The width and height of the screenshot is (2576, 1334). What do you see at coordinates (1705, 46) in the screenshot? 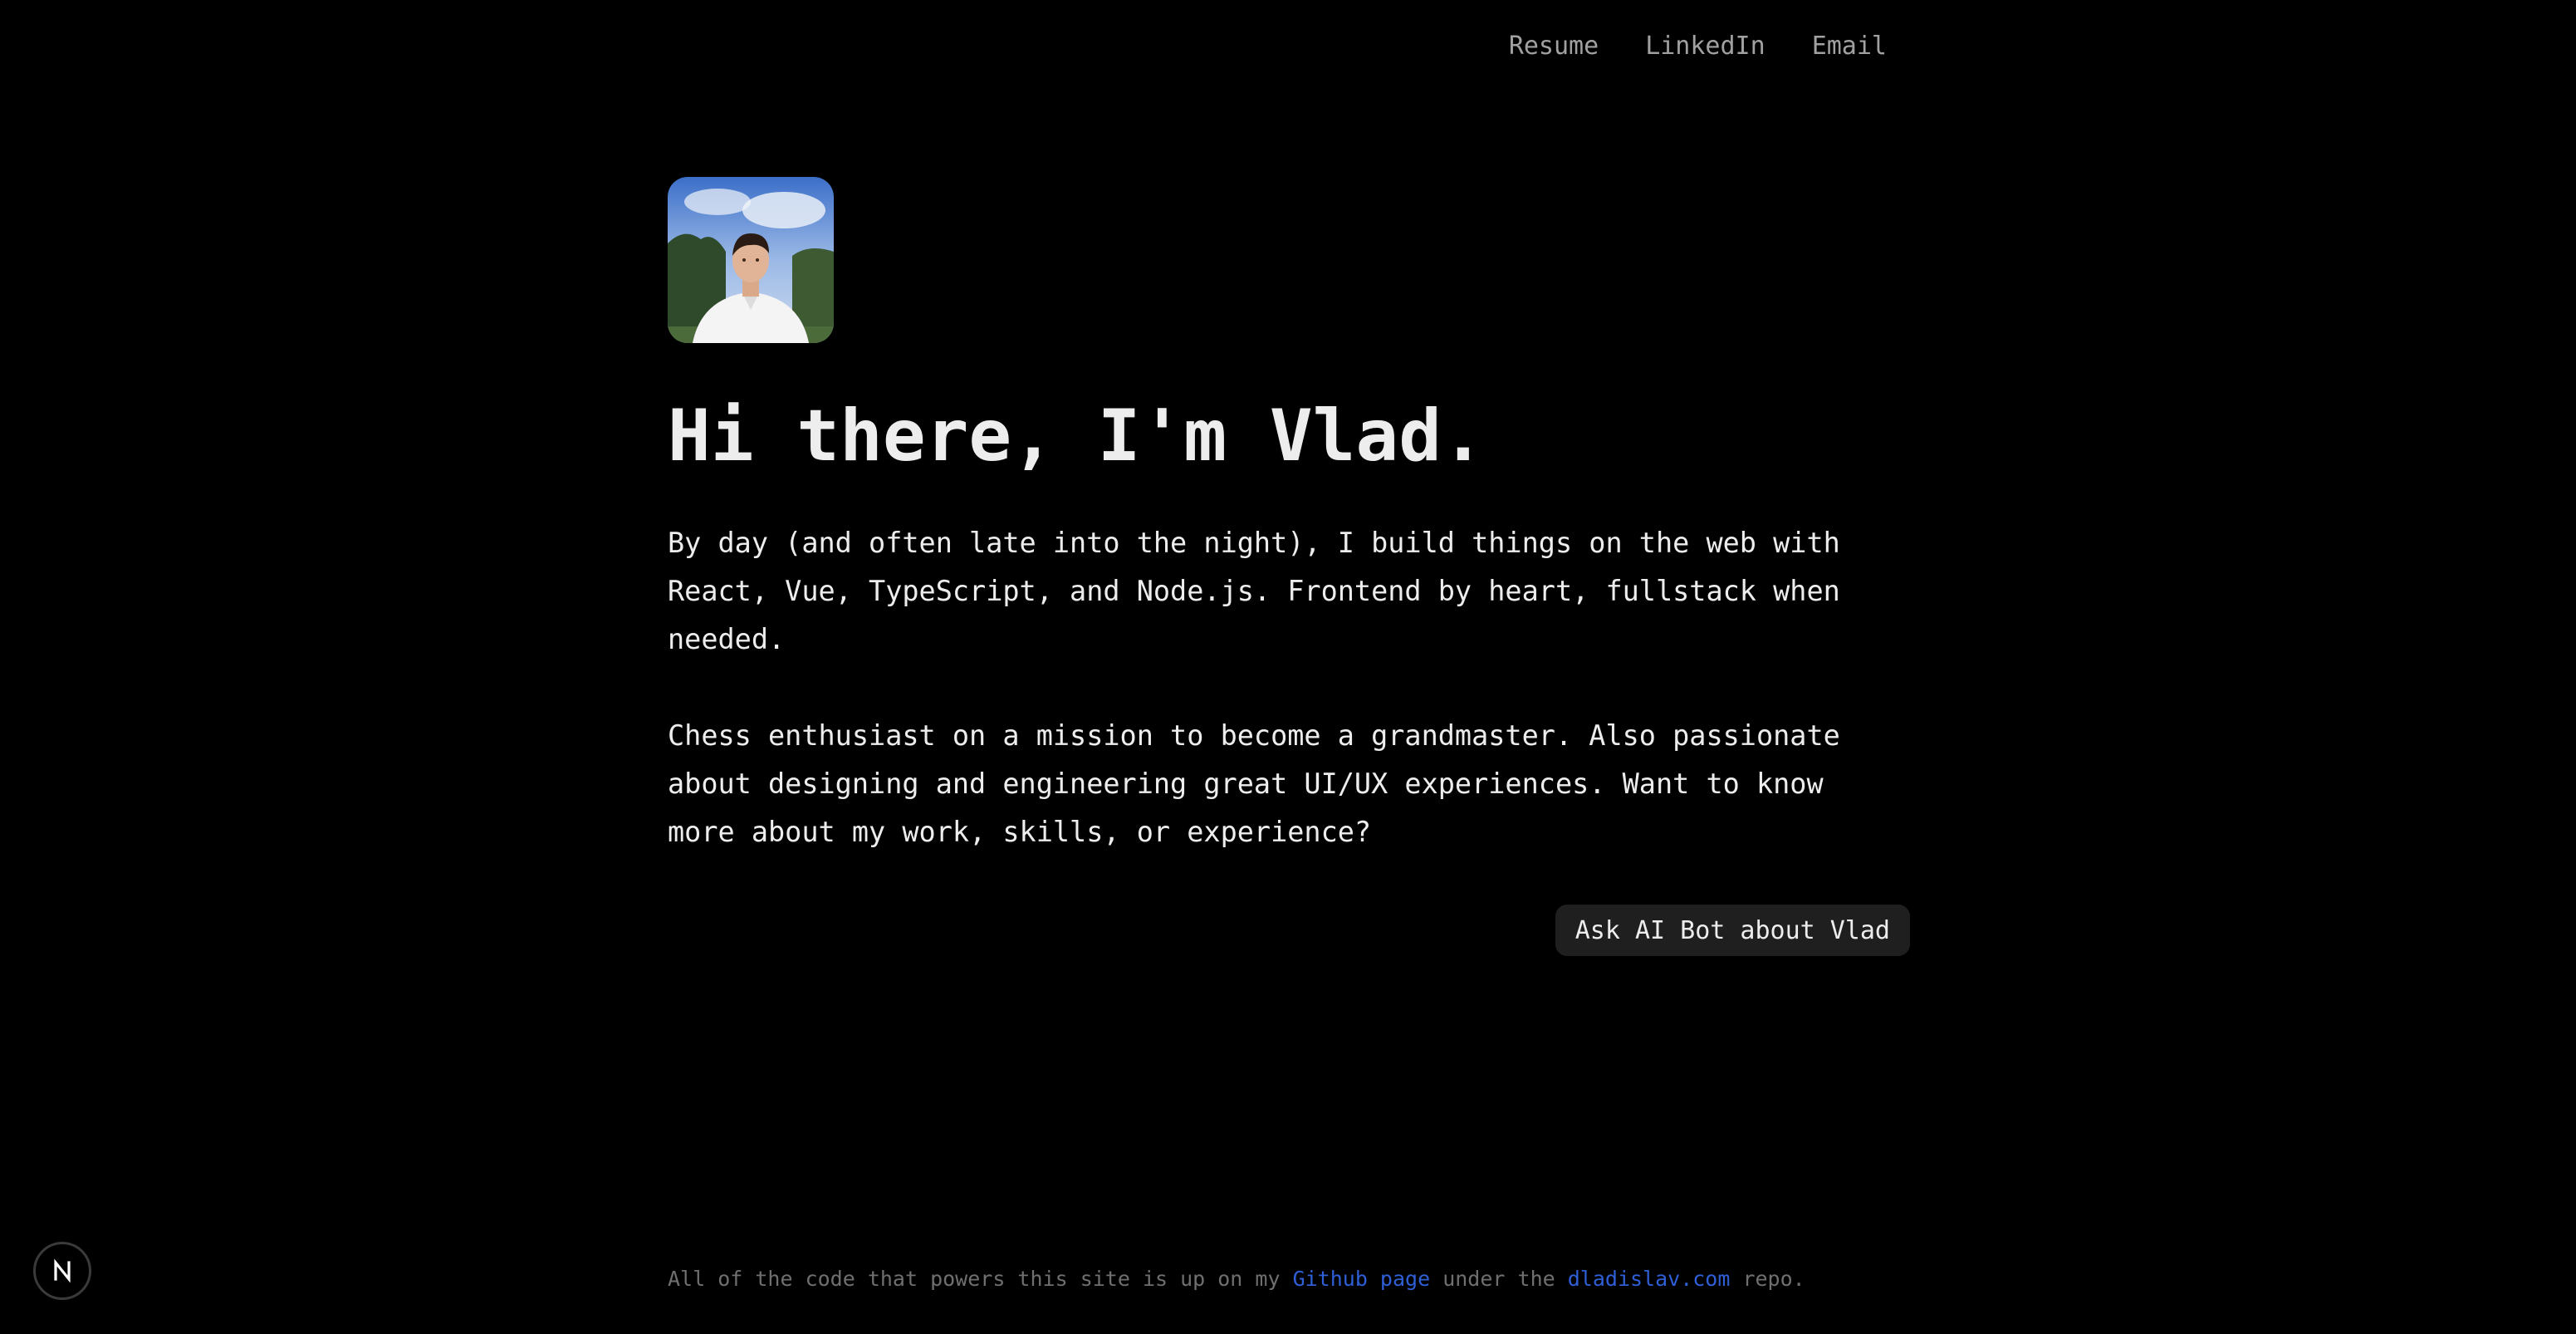
I see `nav-link-linkedin: LinkedIn` at bounding box center [1705, 46].